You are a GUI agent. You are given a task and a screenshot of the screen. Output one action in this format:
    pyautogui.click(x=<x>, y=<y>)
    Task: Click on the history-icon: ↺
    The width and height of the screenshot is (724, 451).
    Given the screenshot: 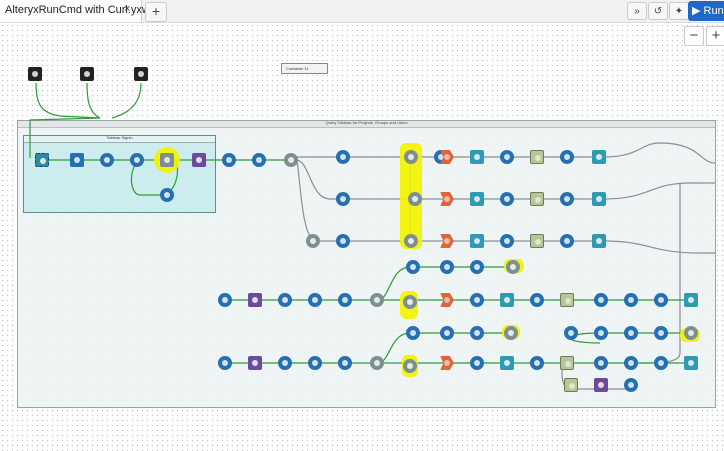 What is the action you would take?
    pyautogui.click(x=658, y=11)
    